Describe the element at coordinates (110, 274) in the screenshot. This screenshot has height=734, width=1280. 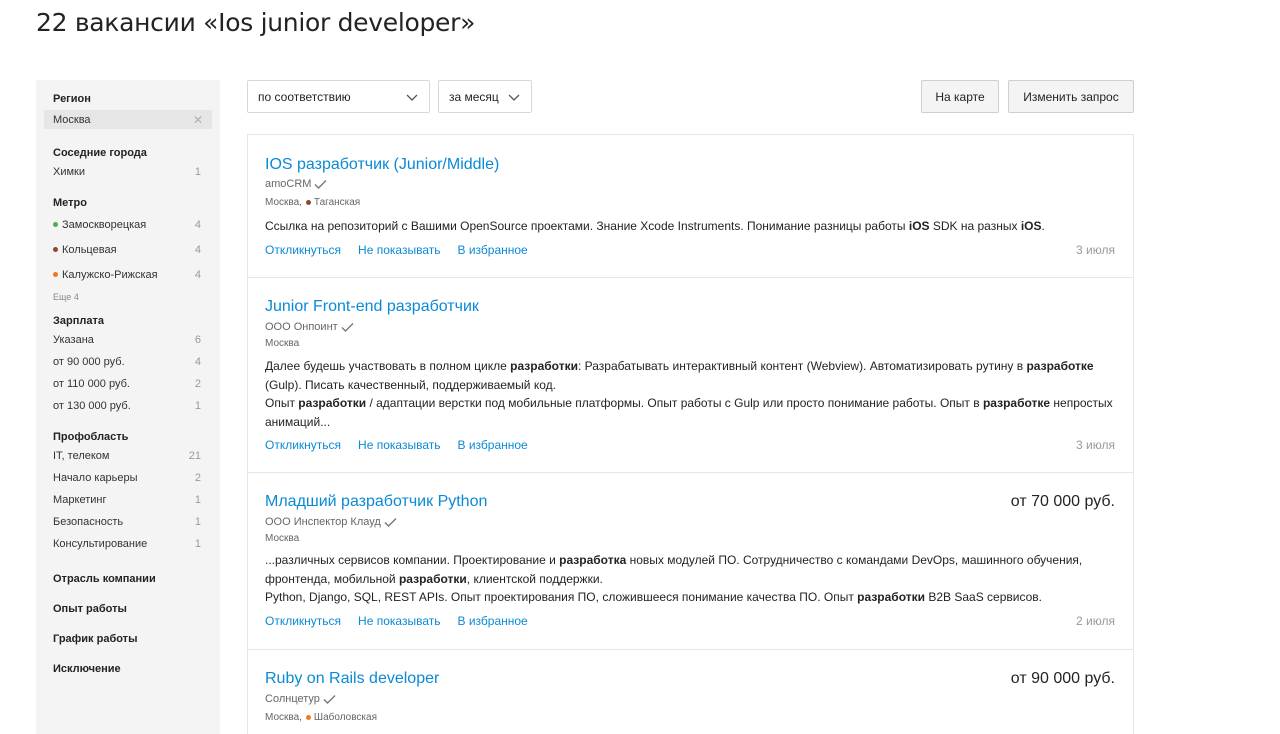
I see `metro-item-label: Калужско-Рижская` at that location.